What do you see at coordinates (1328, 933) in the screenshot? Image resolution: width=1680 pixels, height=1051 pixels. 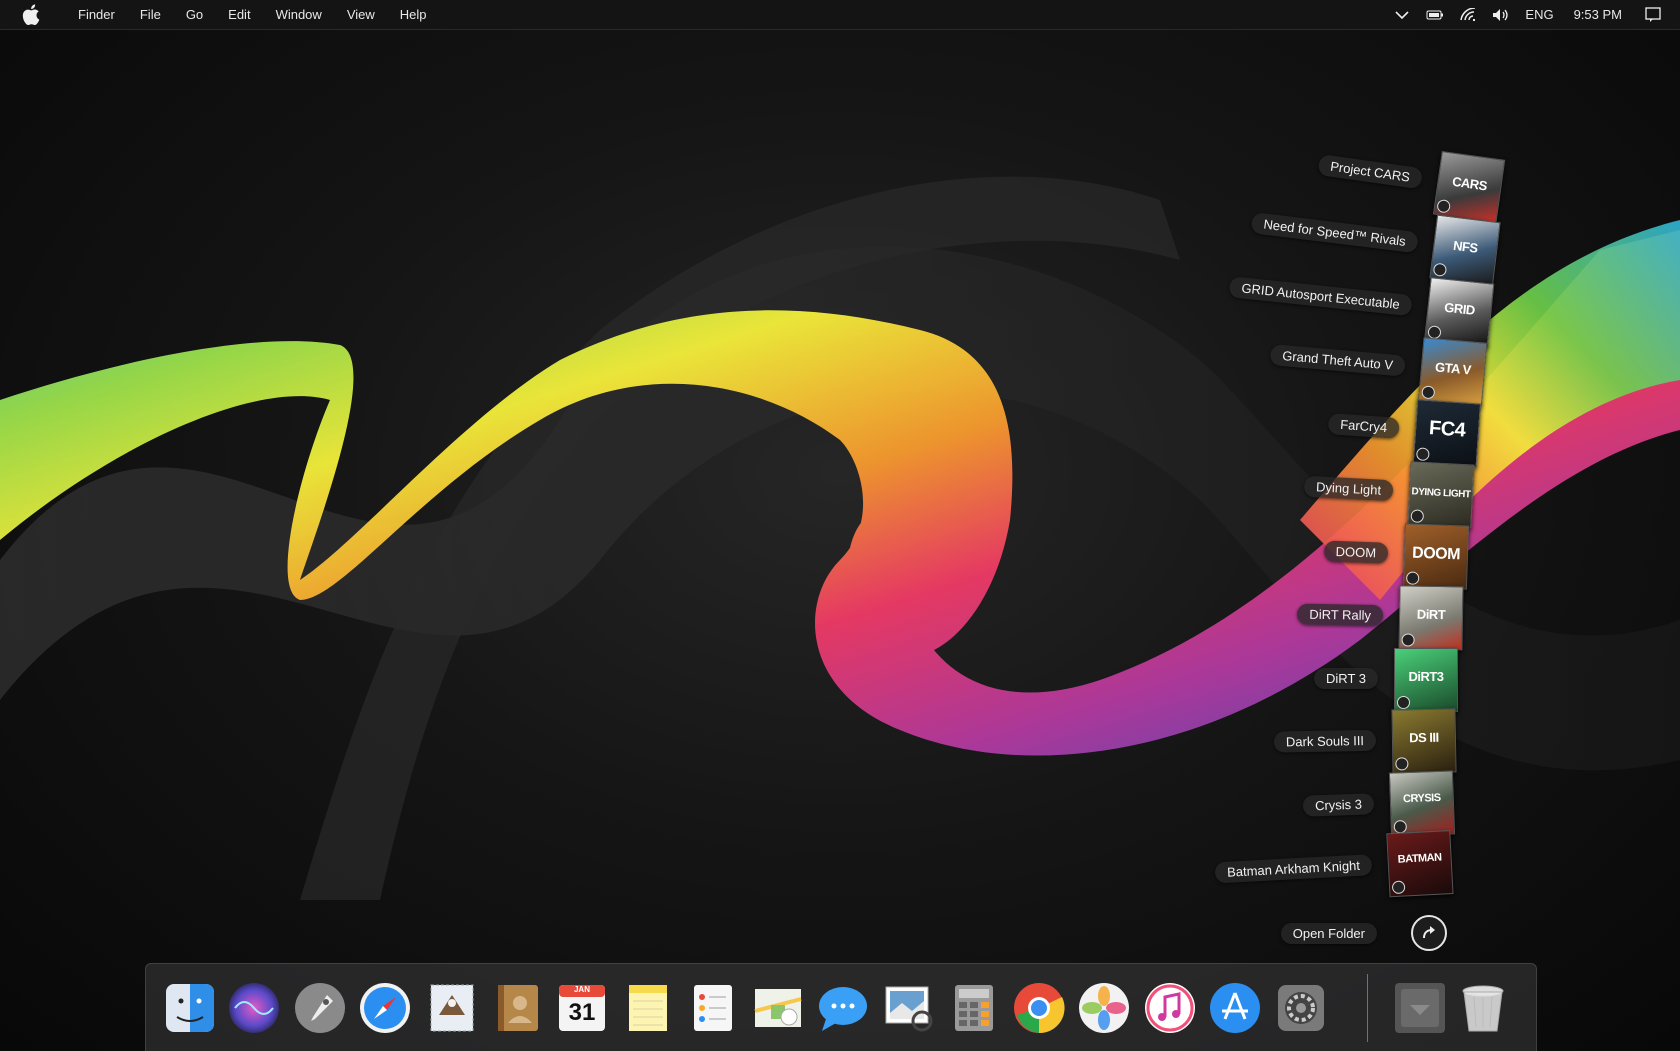 I see `open-folder-label: Open Folder` at bounding box center [1328, 933].